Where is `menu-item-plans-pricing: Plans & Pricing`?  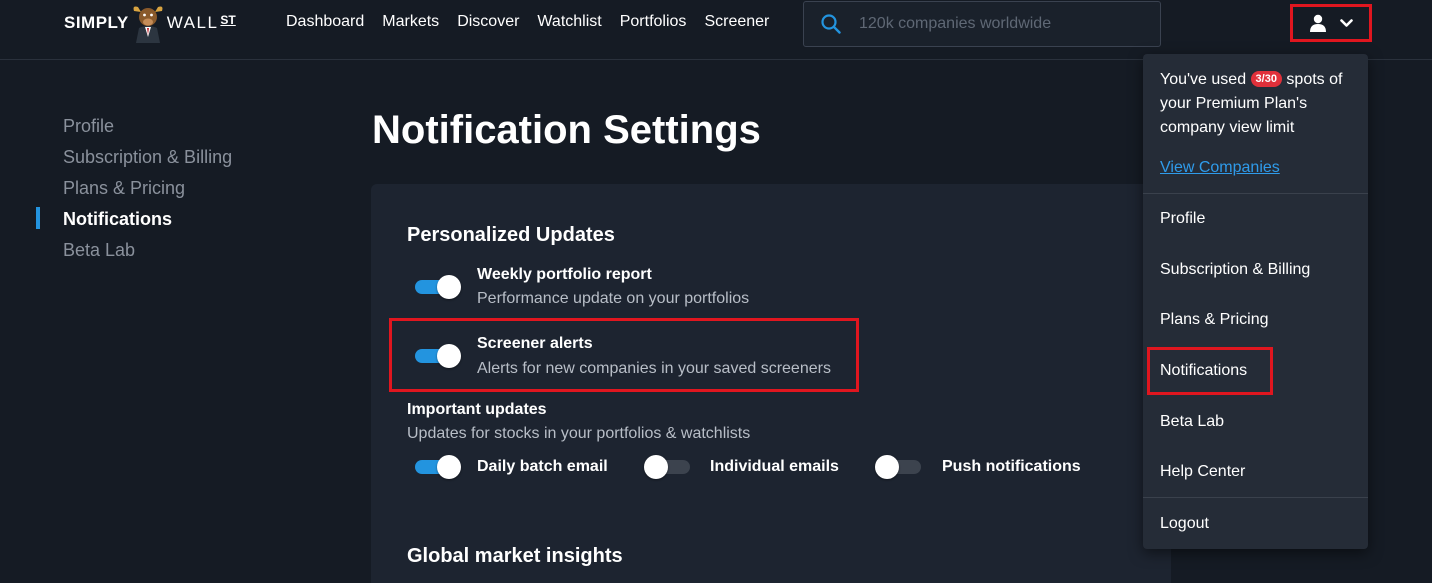
menu-item-plans-pricing: Plans & Pricing is located at coordinates (1214, 320).